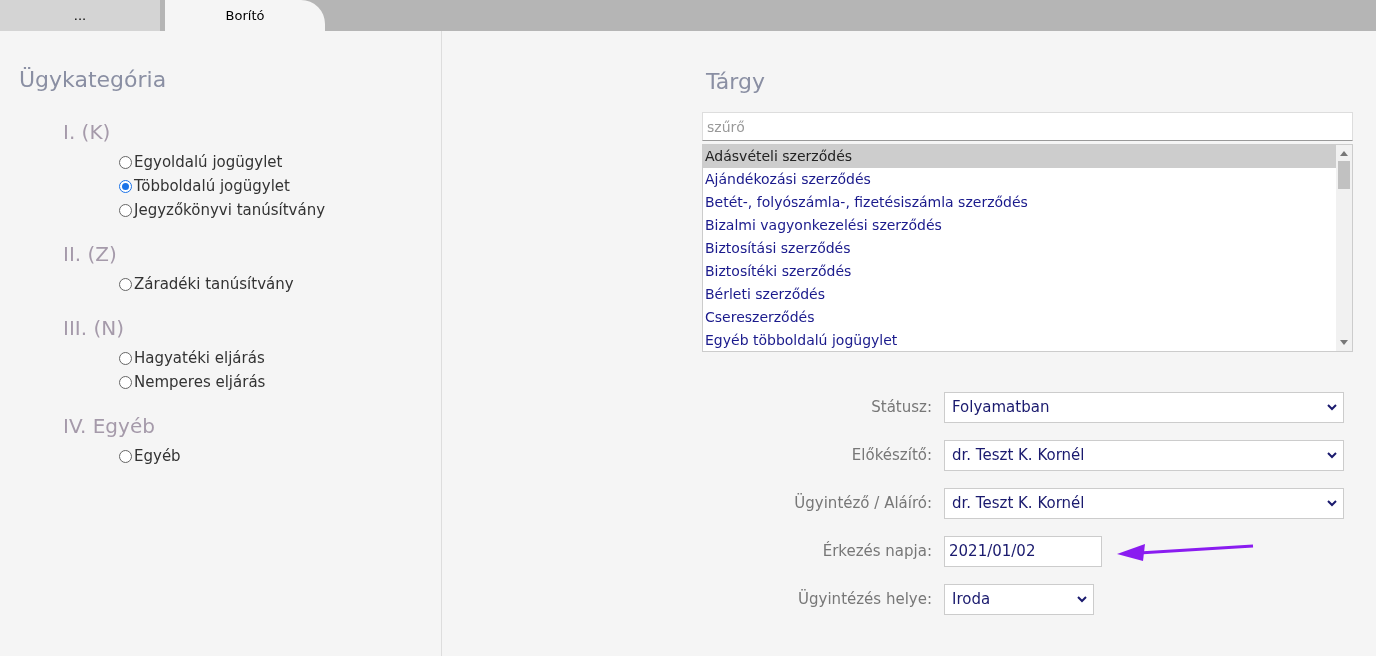 This screenshot has width=1376, height=656. What do you see at coordinates (1019, 317) in the screenshot?
I see `list-option: Csereszerződés` at bounding box center [1019, 317].